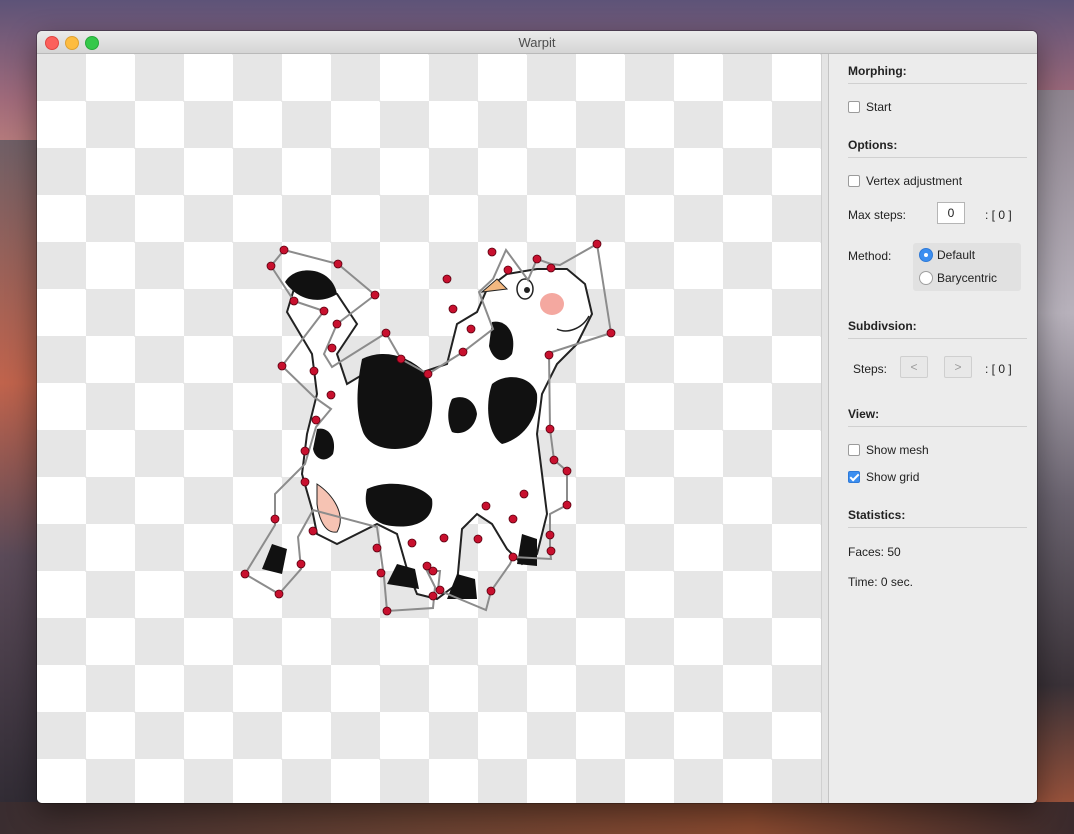  What do you see at coordinates (937, 157) in the screenshot?
I see `options-divider` at bounding box center [937, 157].